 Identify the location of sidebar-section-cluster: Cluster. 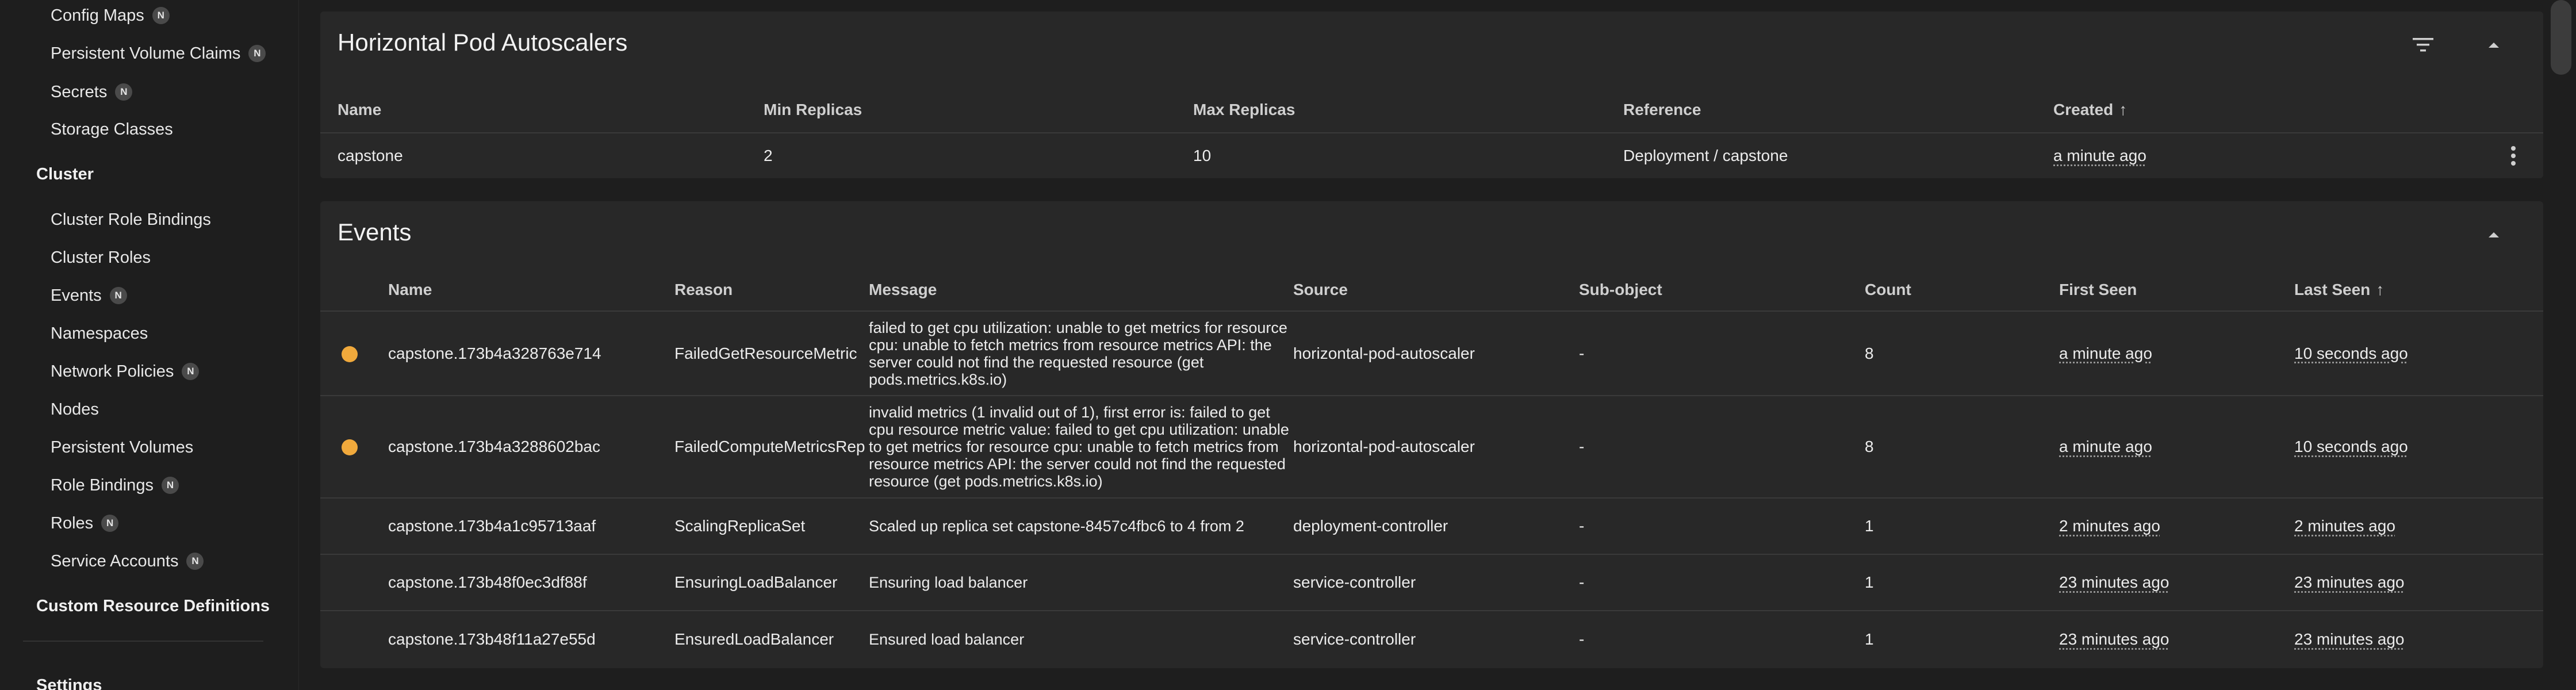
(65, 174).